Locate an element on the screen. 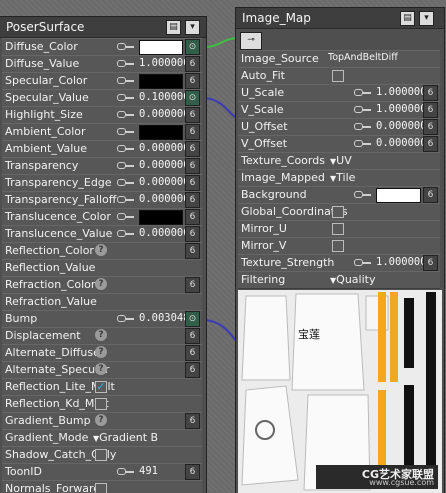 This screenshot has width=446, height=493. image-source-field: TopAndBeltDiff is located at coordinates (363, 57).